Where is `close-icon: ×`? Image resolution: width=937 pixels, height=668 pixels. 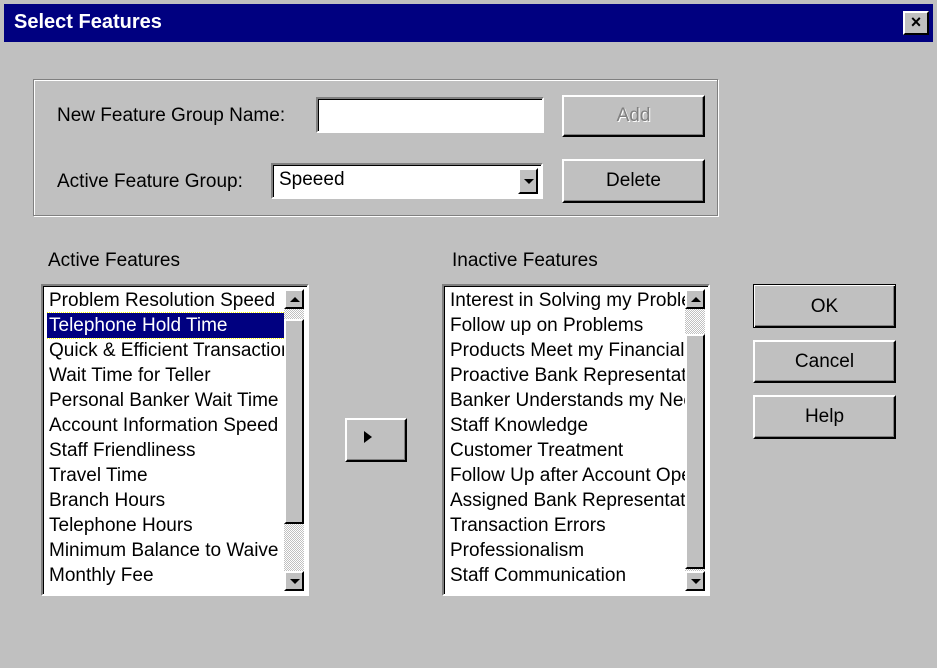
close-icon: × is located at coordinates (916, 22).